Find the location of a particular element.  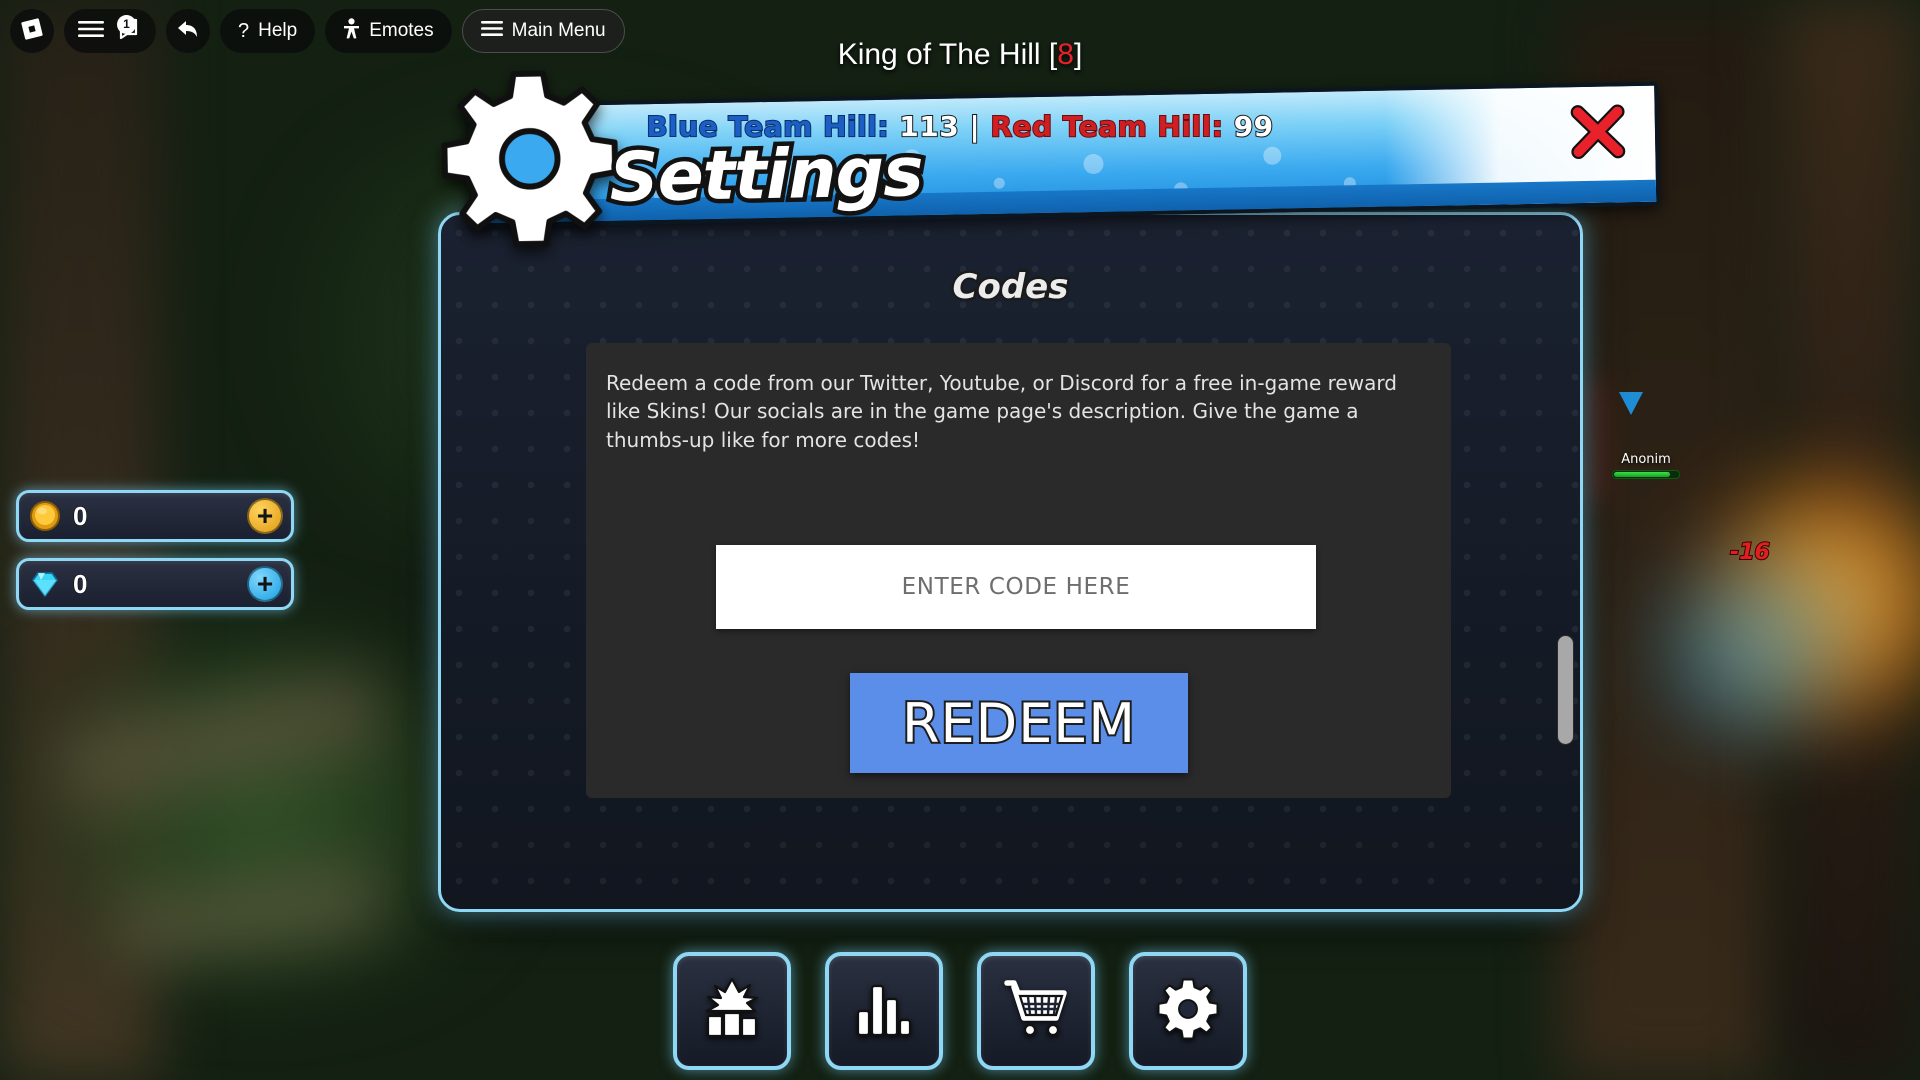

character-skins-icon is located at coordinates (732, 1011).